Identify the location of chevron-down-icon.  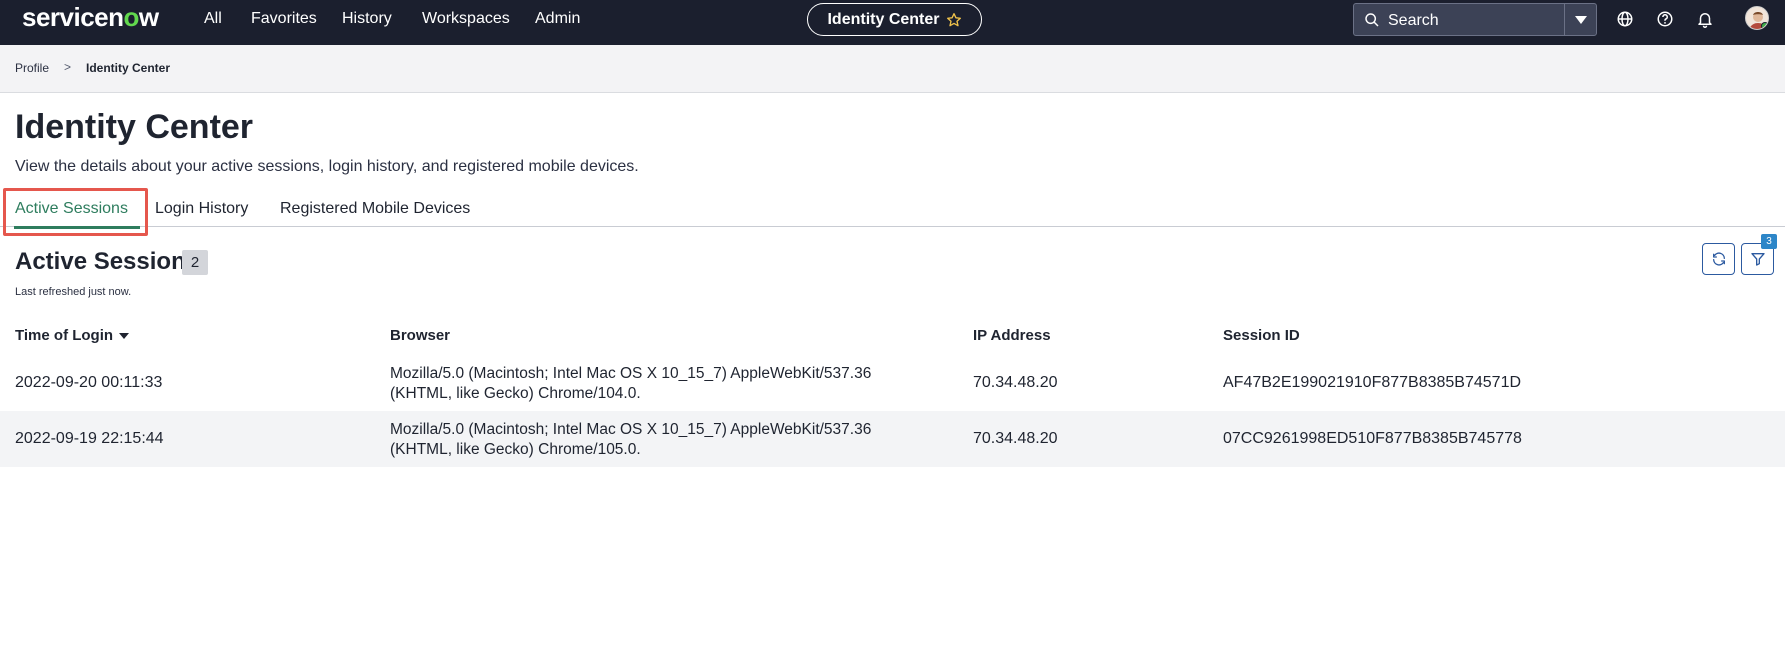
(1580, 19).